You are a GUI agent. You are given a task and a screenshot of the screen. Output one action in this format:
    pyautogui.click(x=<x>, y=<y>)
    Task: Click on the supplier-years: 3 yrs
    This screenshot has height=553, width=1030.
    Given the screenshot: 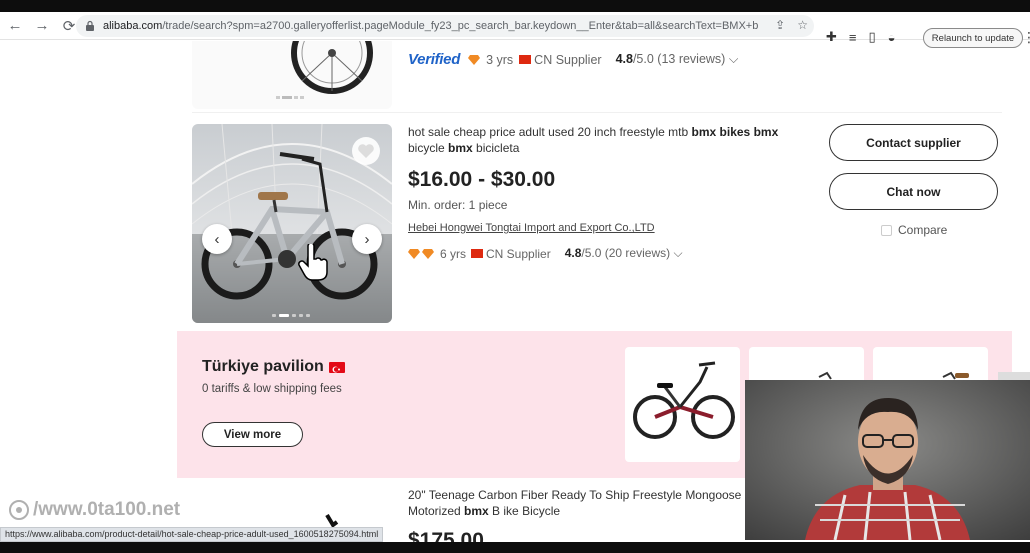 What is the action you would take?
    pyautogui.click(x=500, y=59)
    